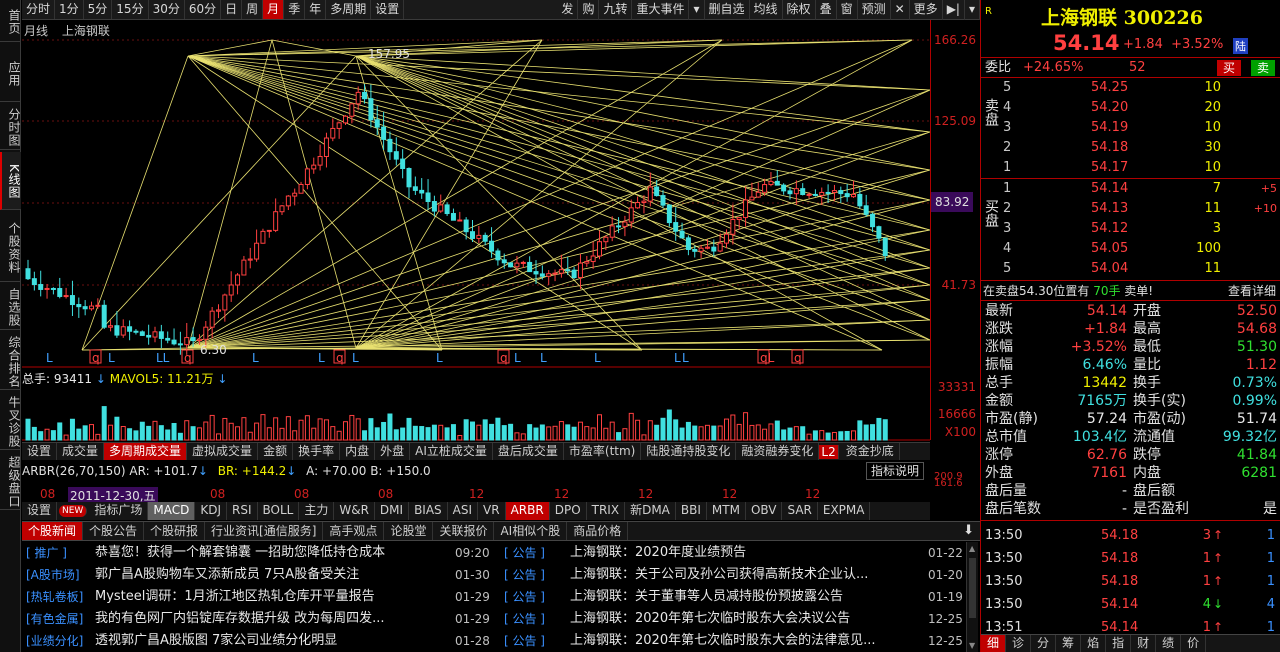  What do you see at coordinates (531, 531) in the screenshot?
I see `news-tab-7: AI相似个股` at bounding box center [531, 531].